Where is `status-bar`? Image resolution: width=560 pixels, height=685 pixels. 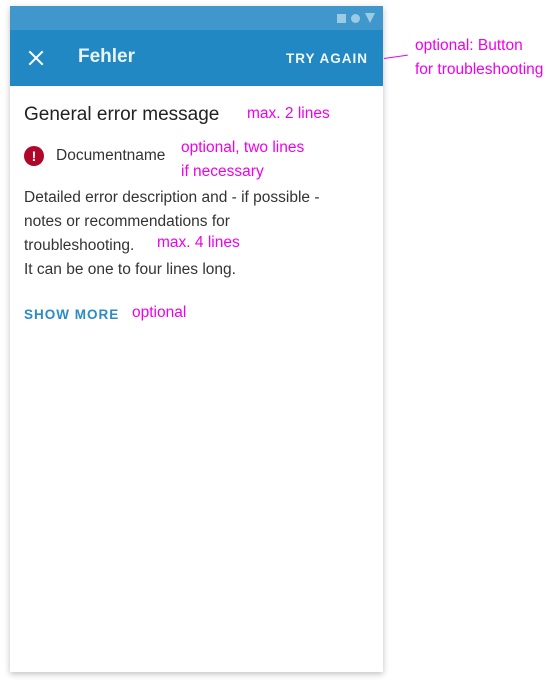
status-bar is located at coordinates (196, 18).